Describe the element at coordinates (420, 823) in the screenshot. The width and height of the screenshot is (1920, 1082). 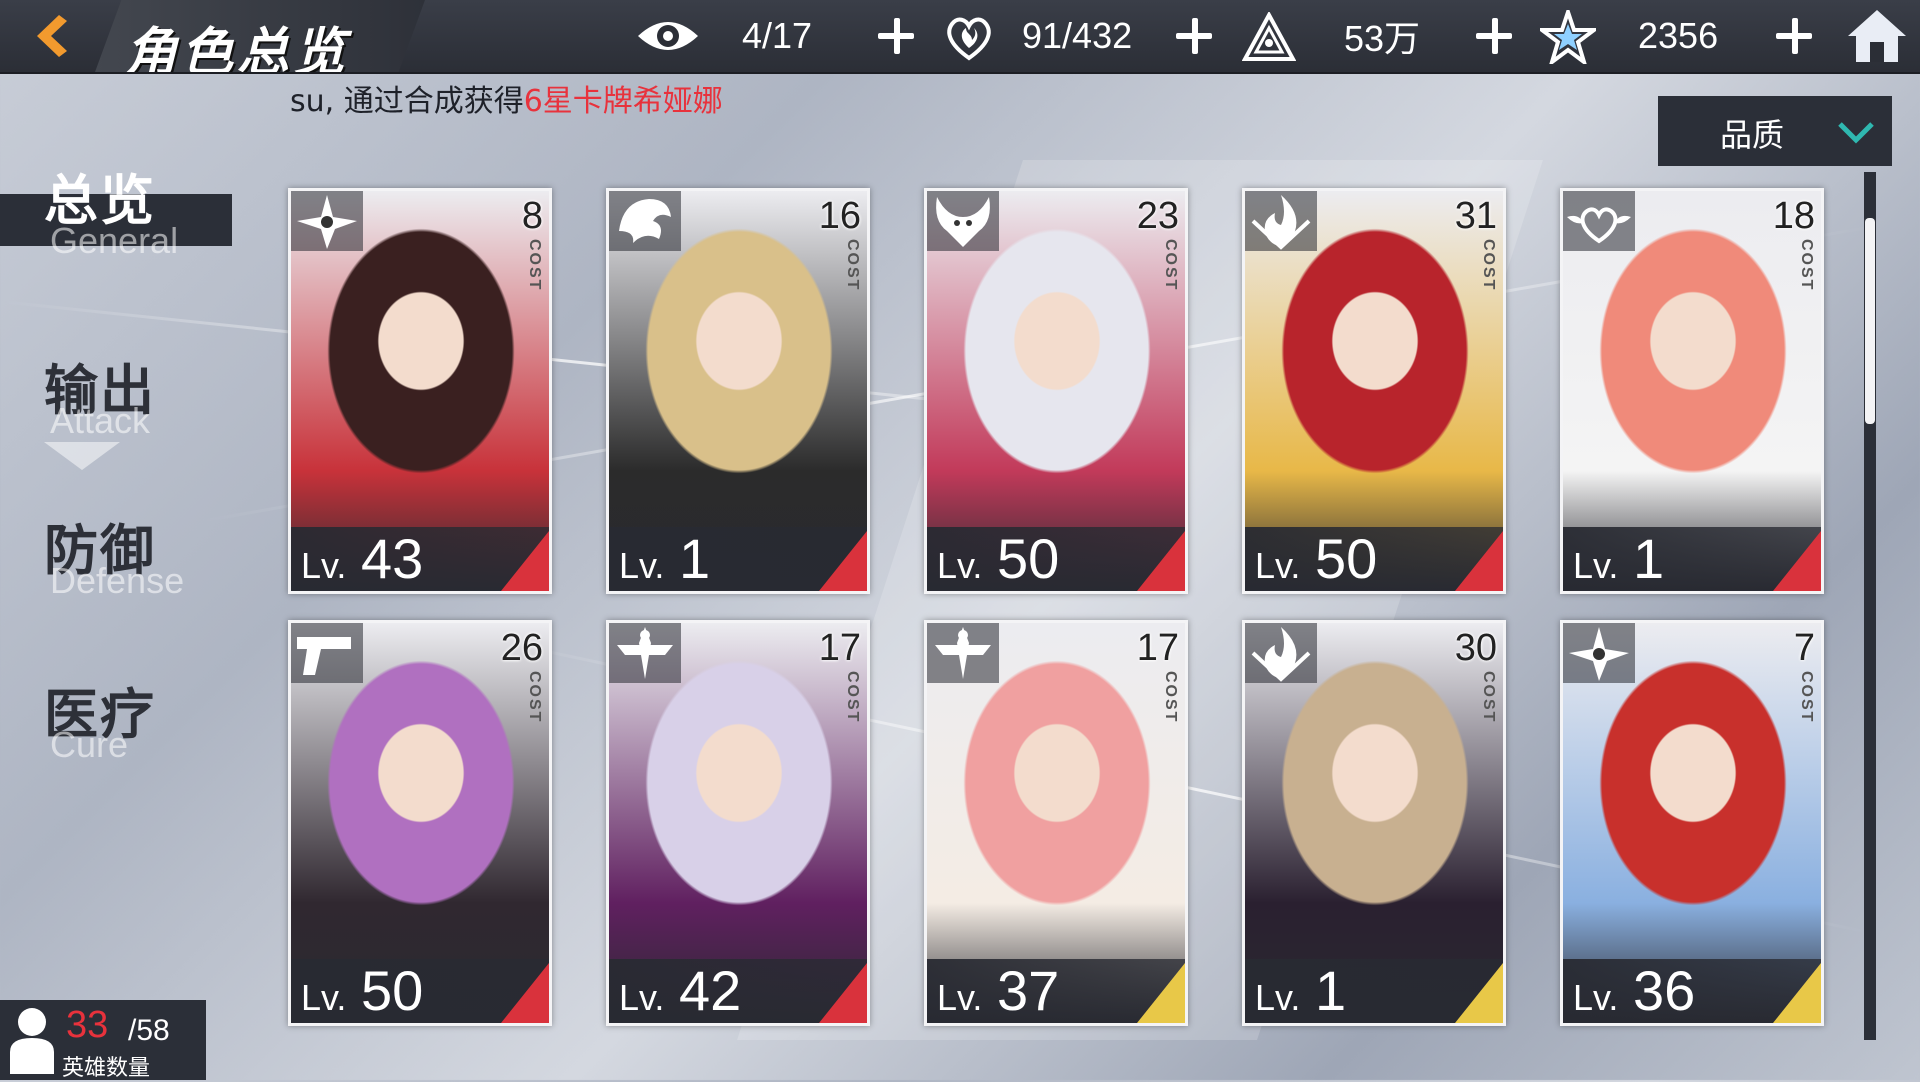
I see `character-card: 26 COST Lv. 50` at that location.